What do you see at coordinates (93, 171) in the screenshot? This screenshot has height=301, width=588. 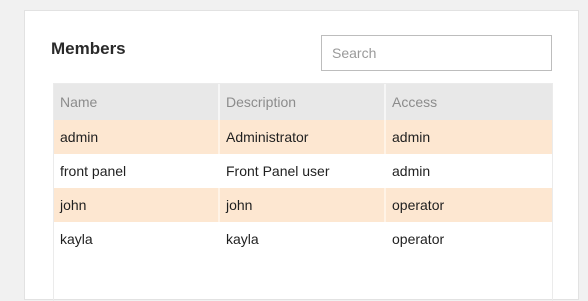 I see `cell-name: front panel` at bounding box center [93, 171].